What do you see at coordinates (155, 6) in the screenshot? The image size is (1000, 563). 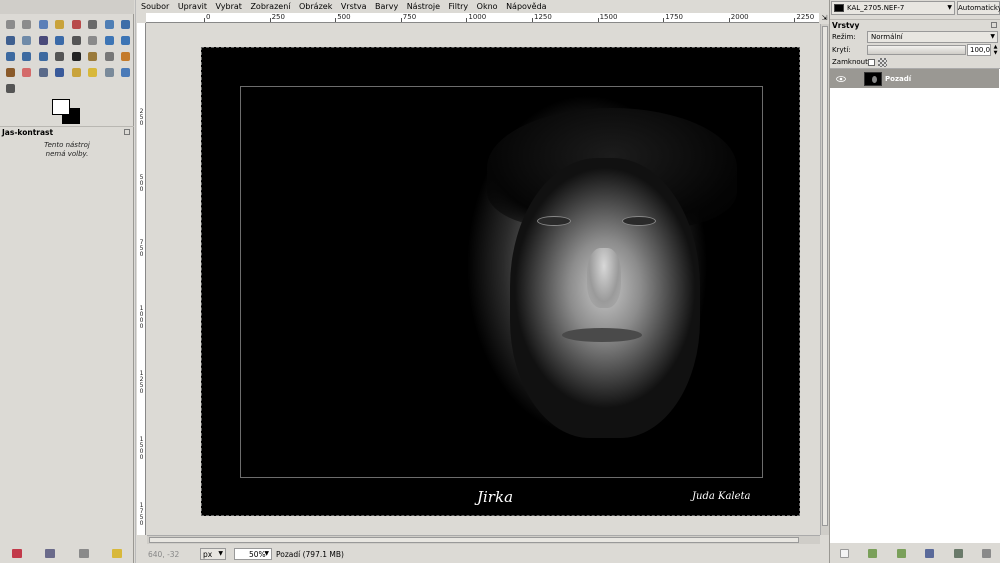 I see `menu-item: Soubor` at bounding box center [155, 6].